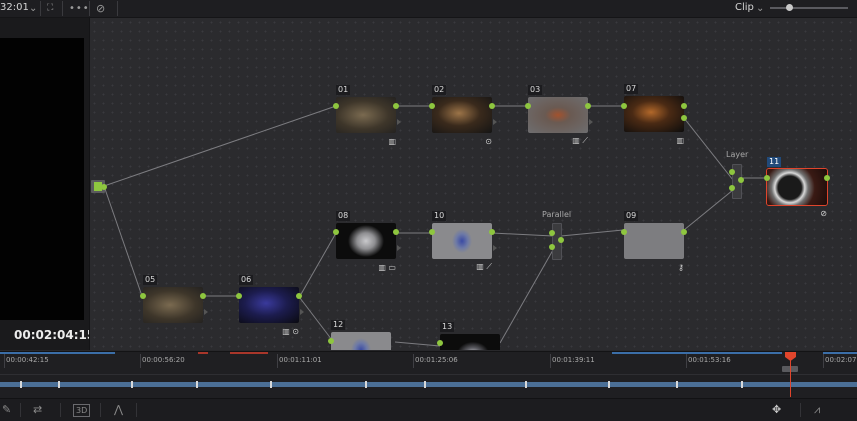 The width and height of the screenshot is (857, 421). I want to click on node-13: 13, so click(470, 336).